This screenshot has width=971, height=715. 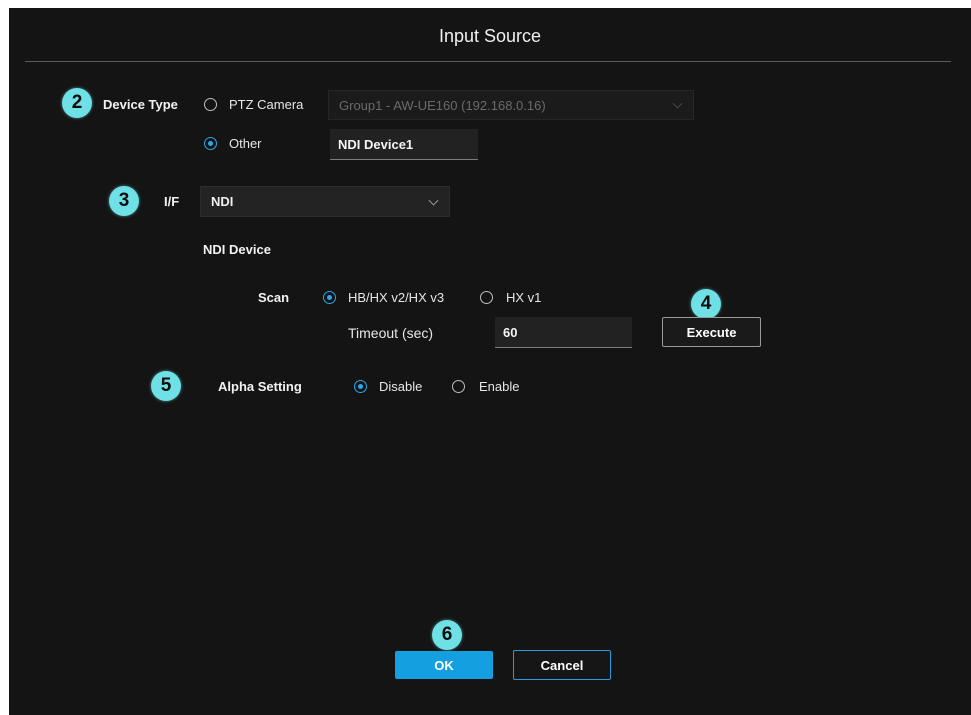 I want to click on timeout-label: Timeout (sec), so click(x=391, y=333).